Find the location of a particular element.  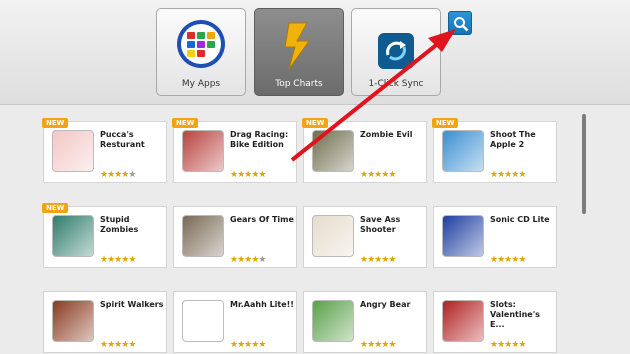

app-card: Pucca's Resturant ★★★★★ NEW is located at coordinates (104, 150).